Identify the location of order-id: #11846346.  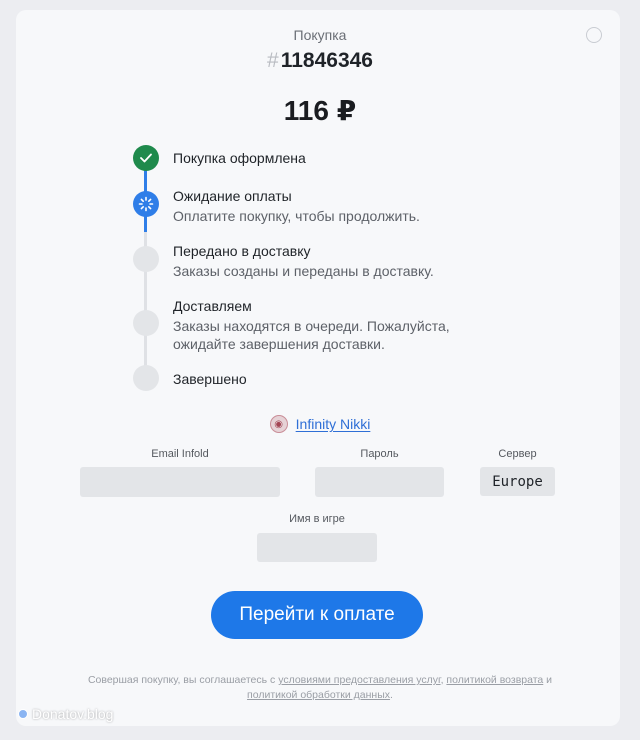
(320, 61).